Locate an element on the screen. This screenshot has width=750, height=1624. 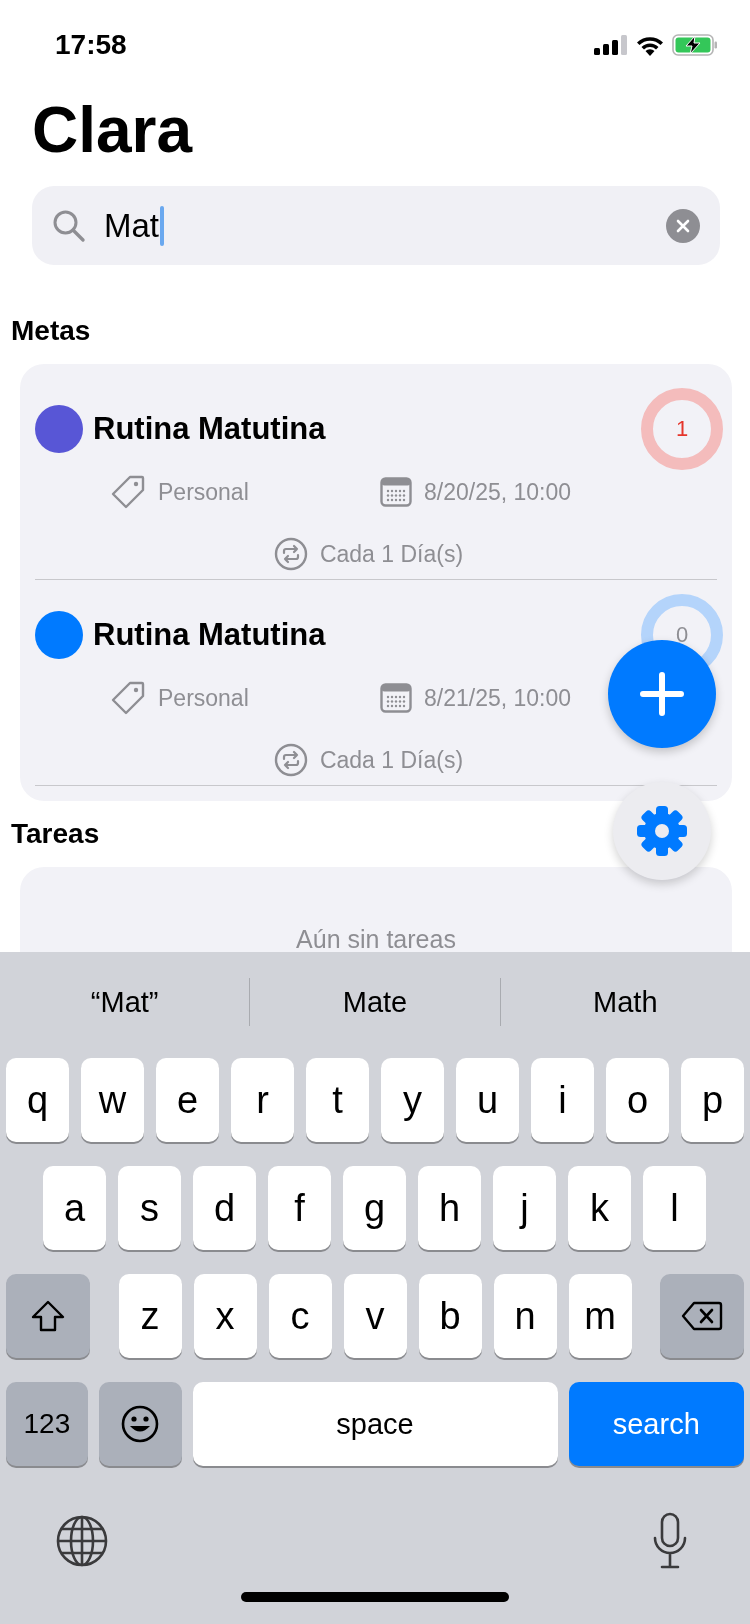
goal-date: 8/21/25, 10:00 is located at coordinates (498, 698).